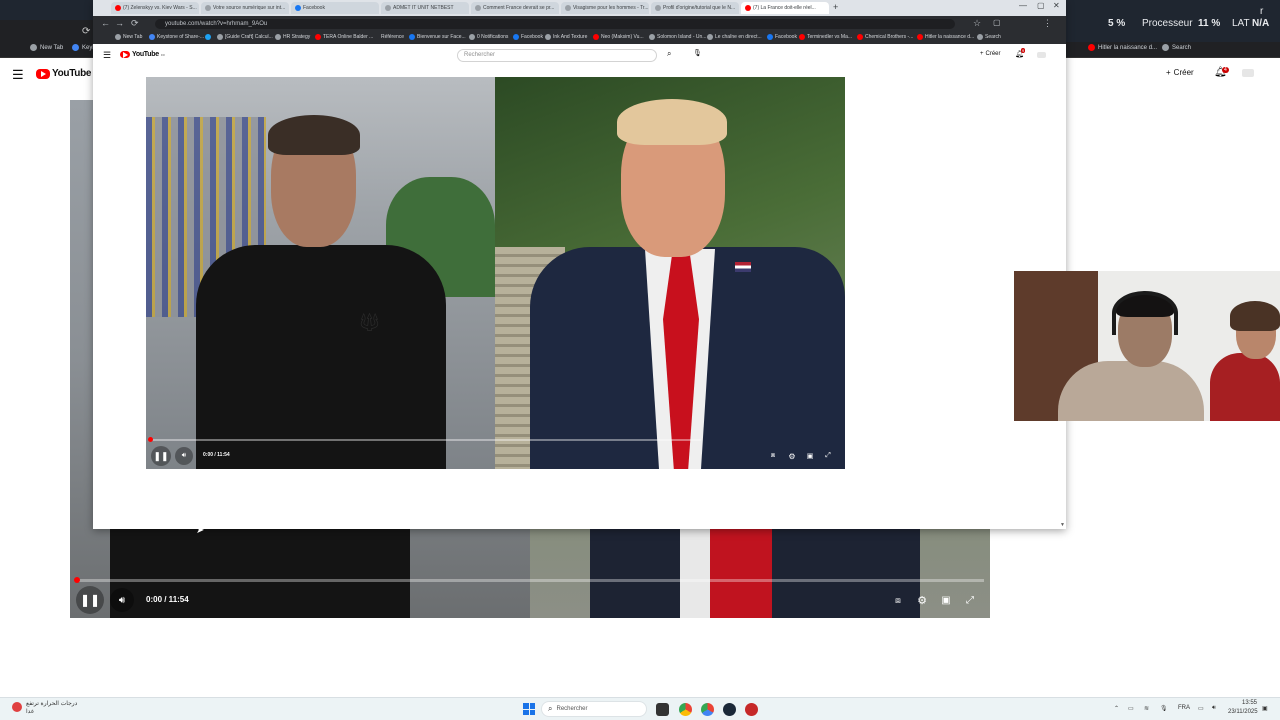 The width and height of the screenshot is (1280, 720). Describe the element at coordinates (1209, 23) in the screenshot. I see `processor-value: 11 %` at that location.